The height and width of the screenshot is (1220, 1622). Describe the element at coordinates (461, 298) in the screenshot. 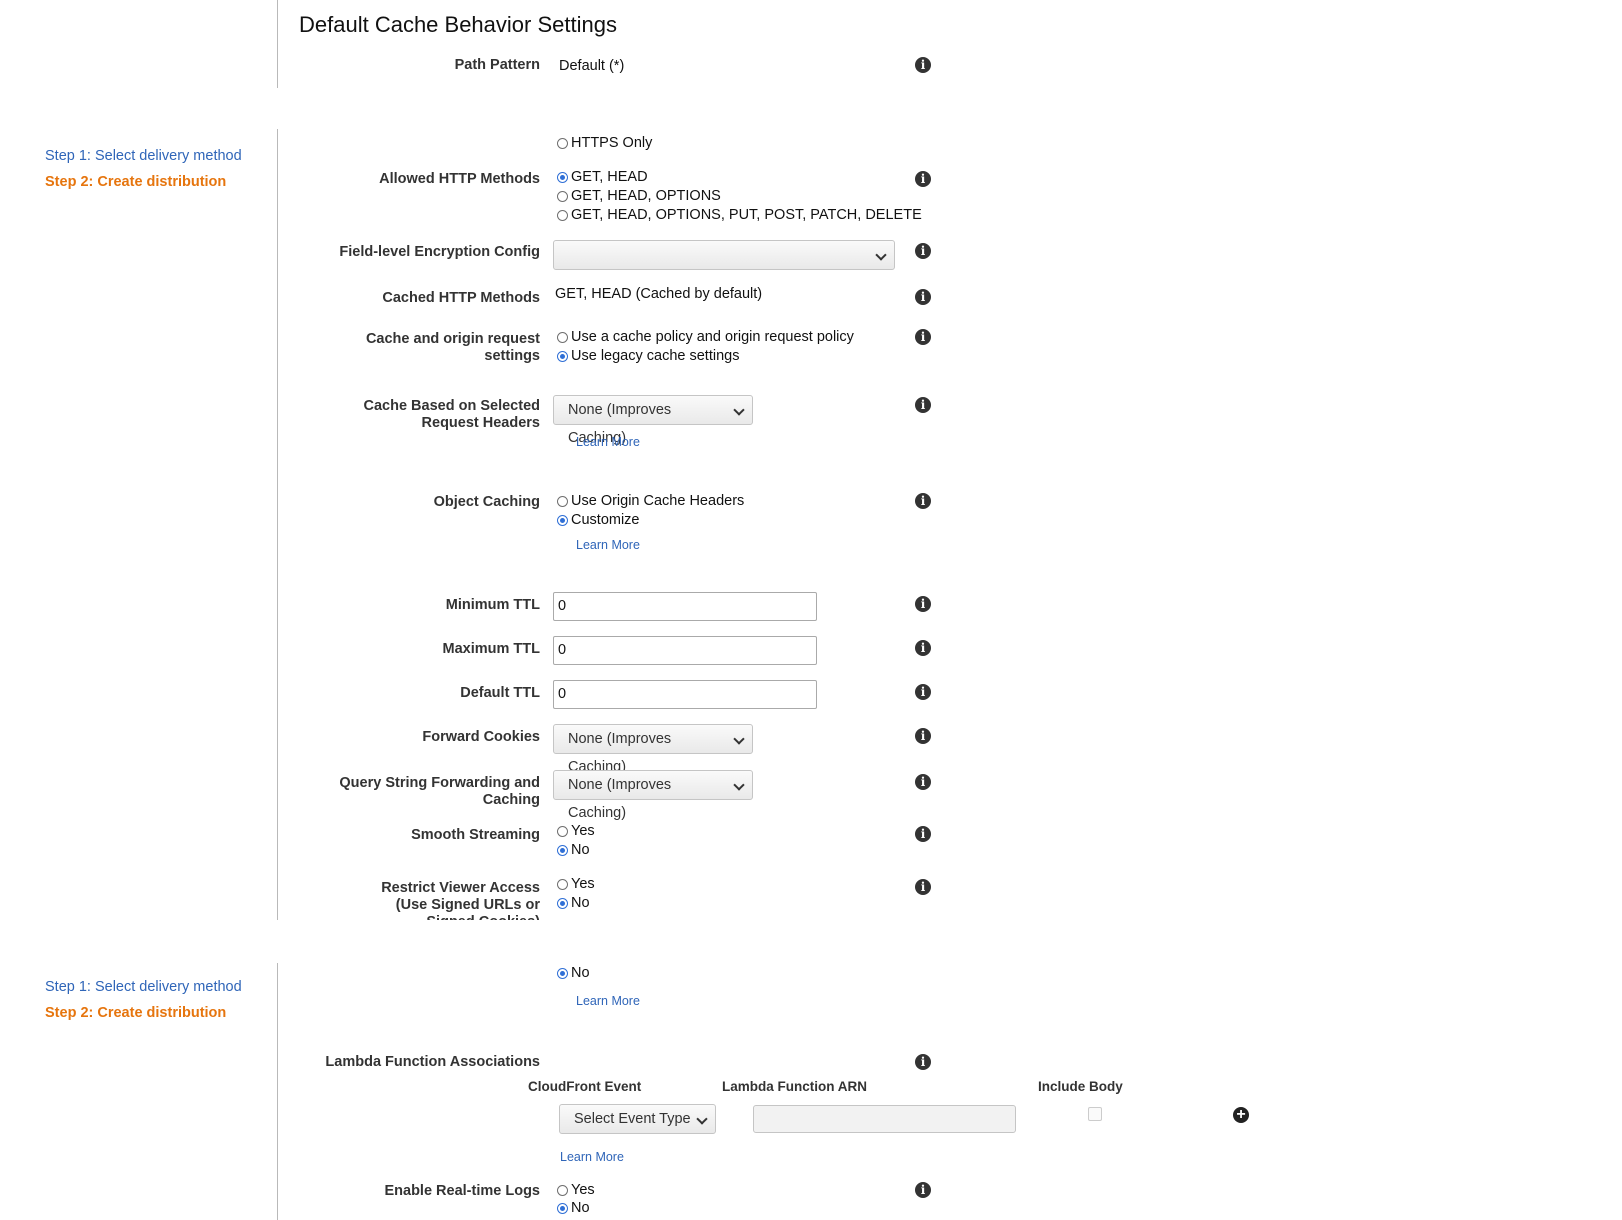

I see `cached-methods-label: Cached HTTP Methods` at that location.